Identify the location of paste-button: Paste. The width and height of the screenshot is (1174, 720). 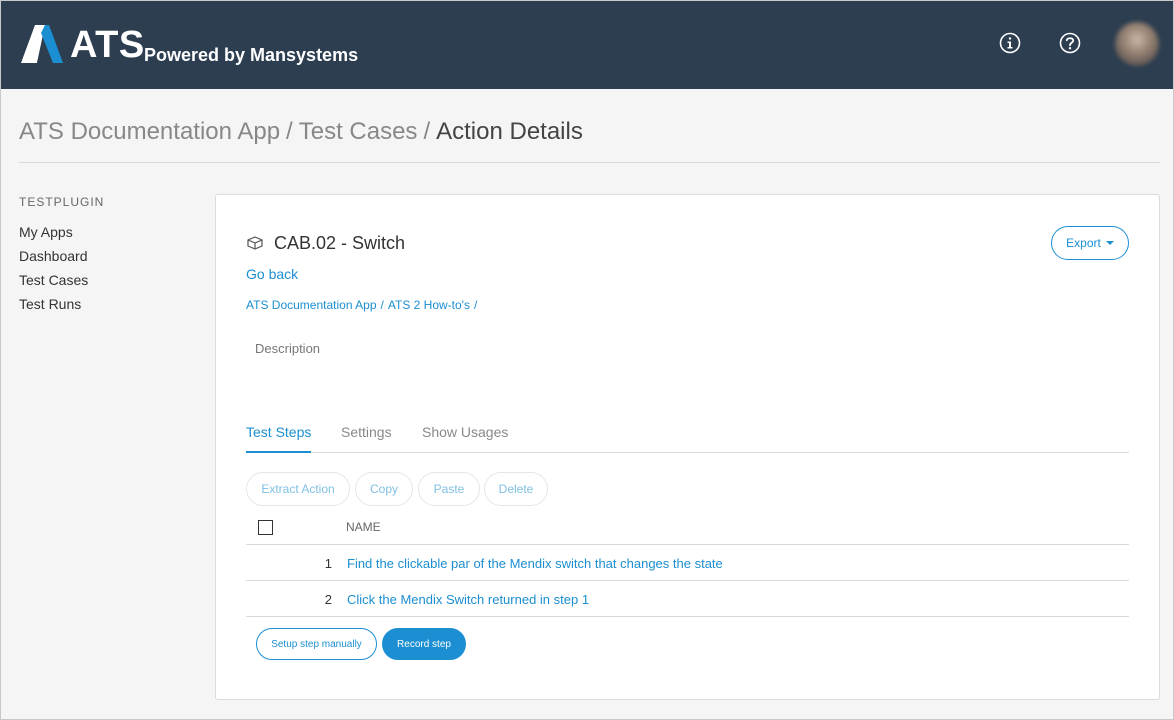
(449, 489).